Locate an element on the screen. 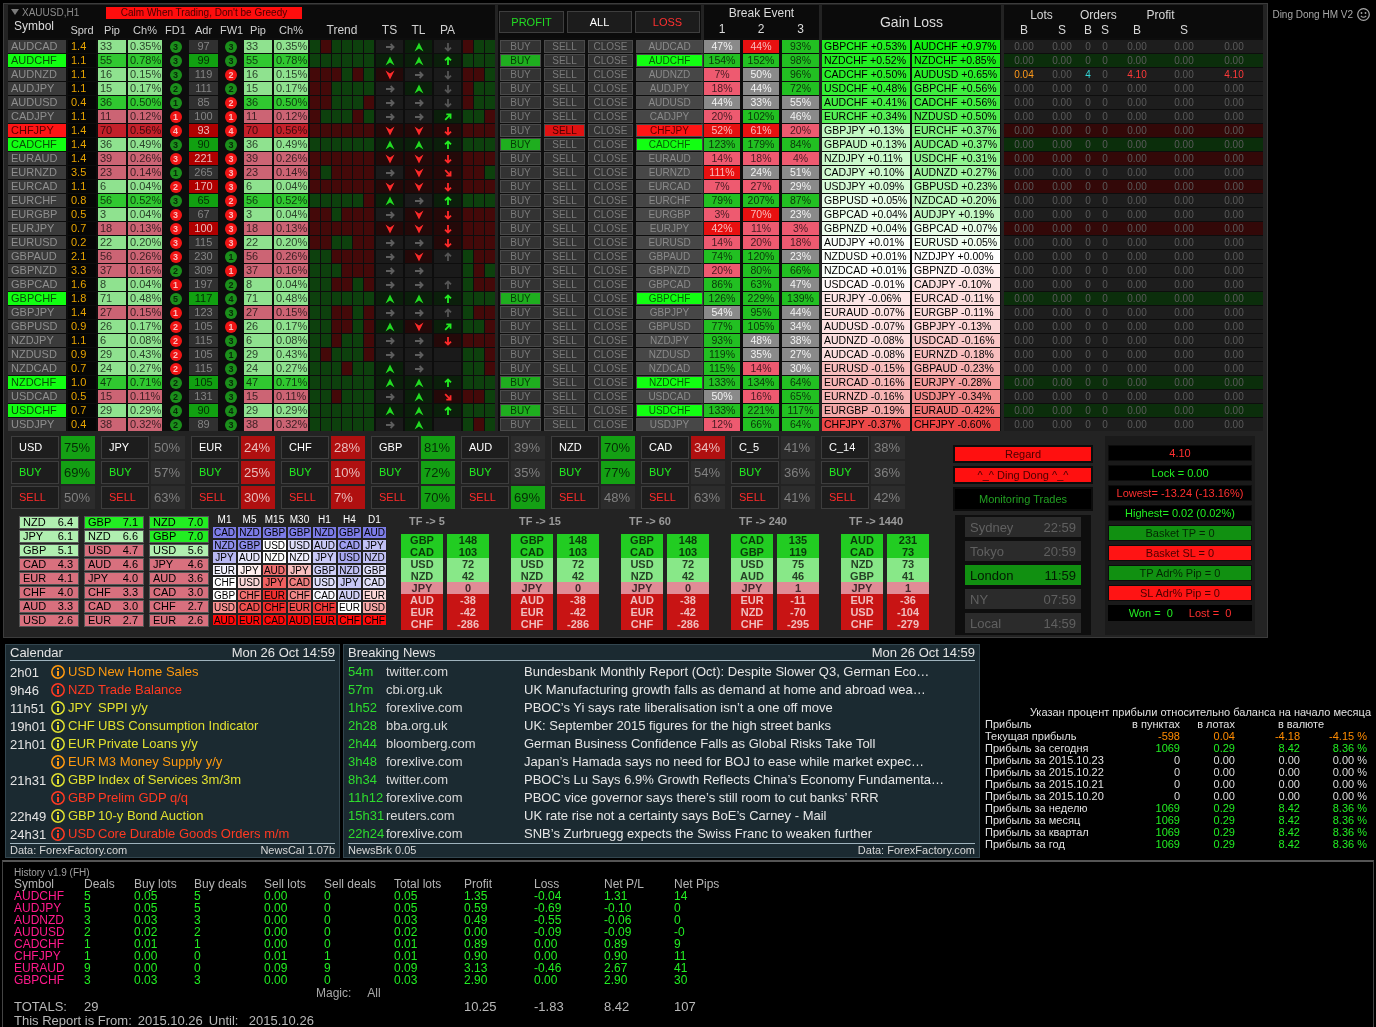 This screenshot has width=1376, height=1027. symbol-button: GBPAUD is located at coordinates (669, 256).